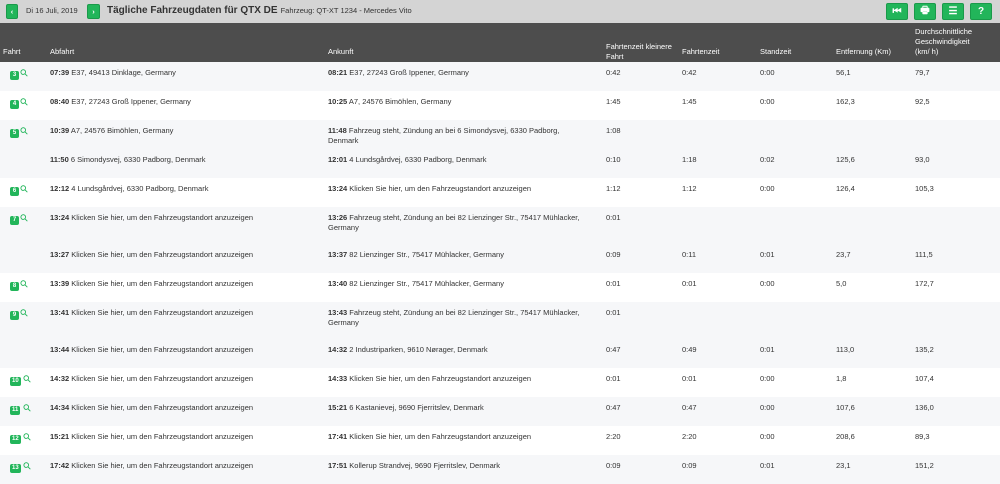 The width and height of the screenshot is (1000, 484). What do you see at coordinates (925, 11) in the screenshot?
I see `print-button: 🖶` at bounding box center [925, 11].